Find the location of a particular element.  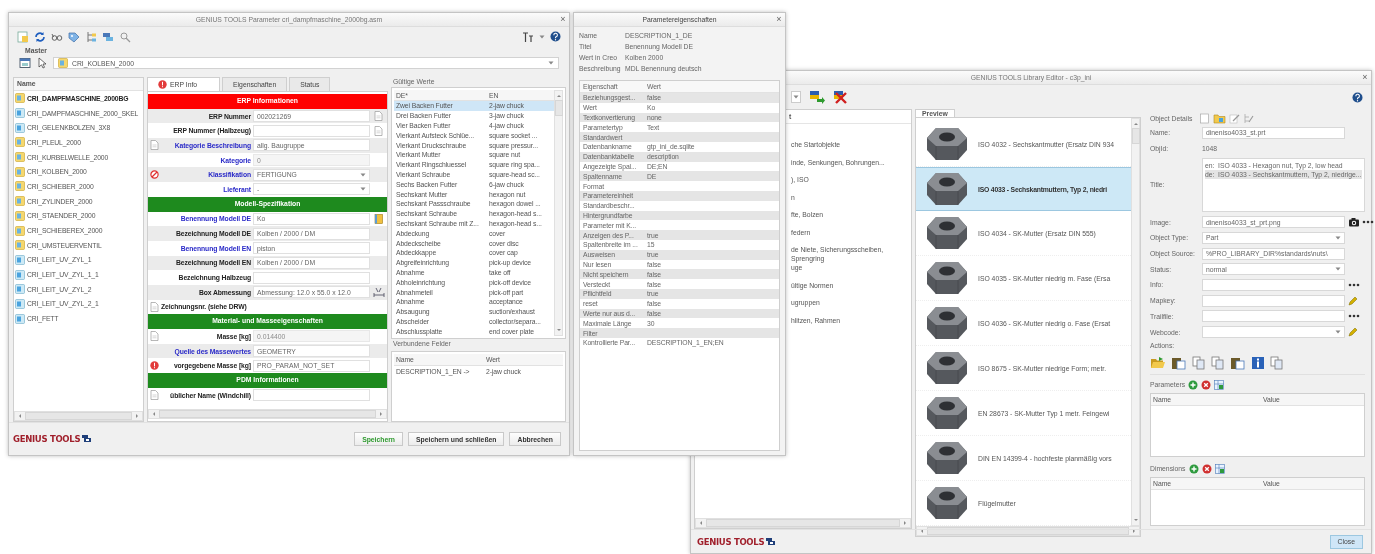

prohibited-icon is located at coordinates (154, 175).